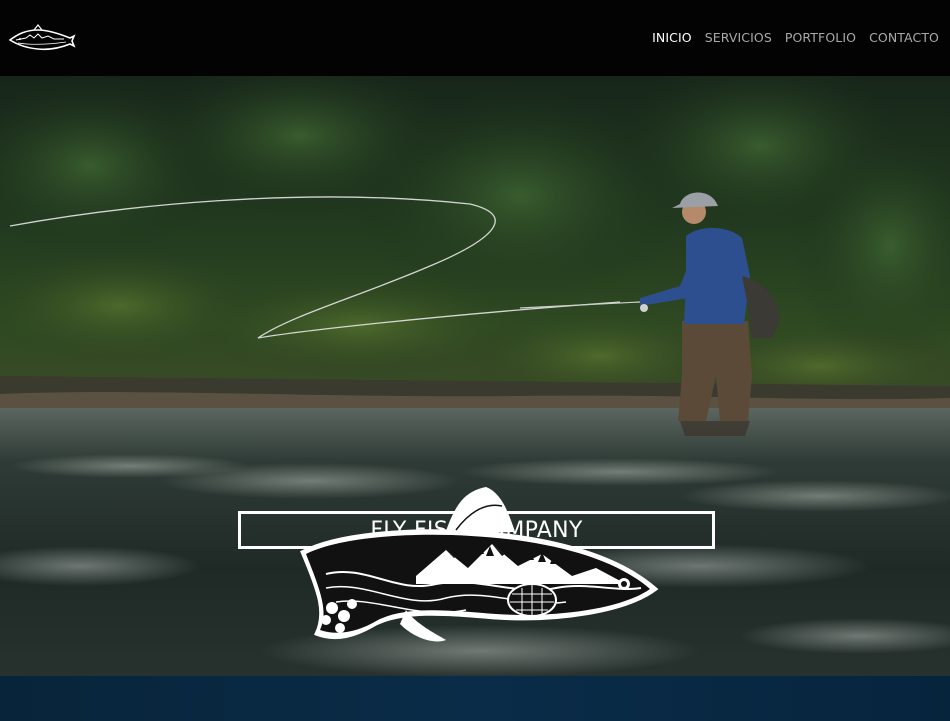 Image resolution: width=950 pixels, height=721 pixels. What do you see at coordinates (479, 564) in the screenshot?
I see `trout-emblem-icon` at bounding box center [479, 564].